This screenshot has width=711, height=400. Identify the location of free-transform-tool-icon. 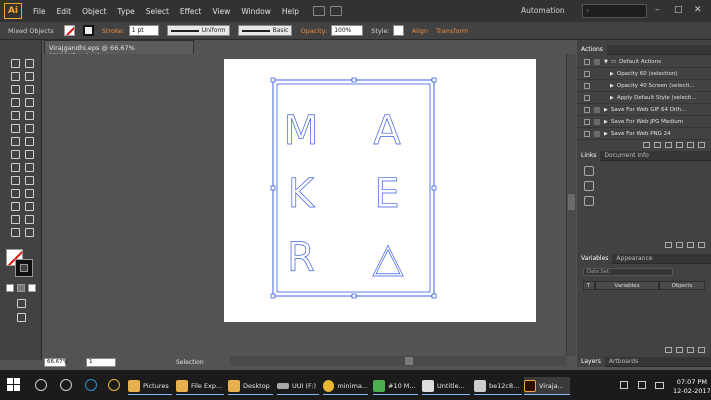
(28, 153).